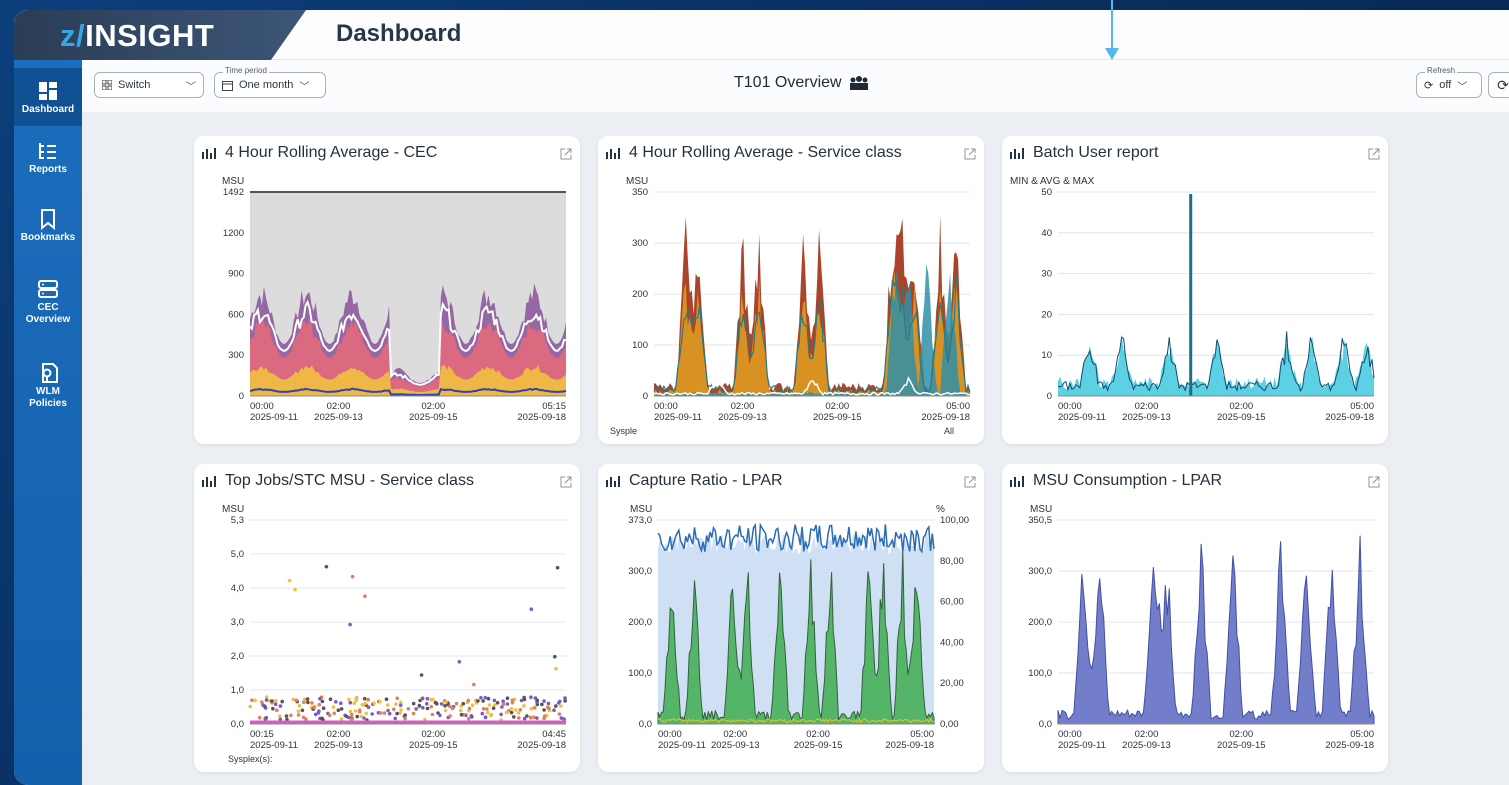 Image resolution: width=1509 pixels, height=785 pixels. Describe the element at coordinates (1046, 314) in the screenshot. I see `y-tick-label: 20` at that location.